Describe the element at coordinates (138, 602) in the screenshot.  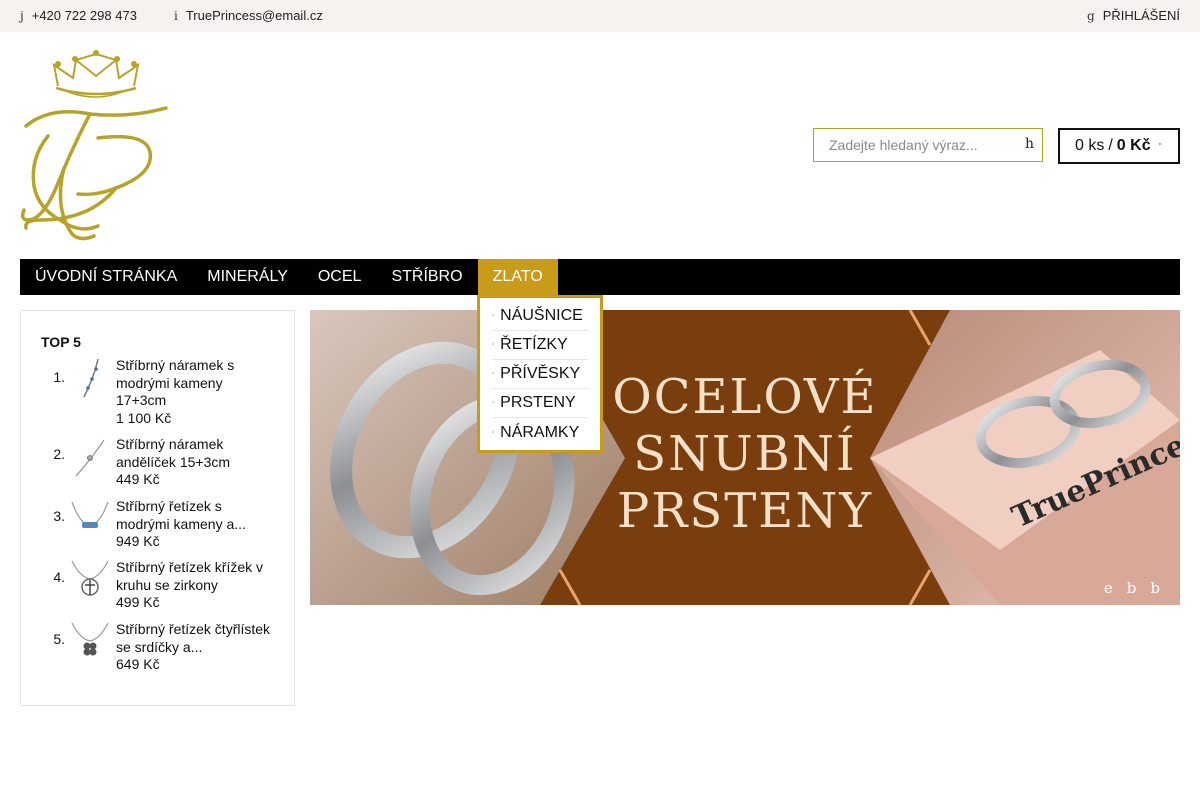
I see `item-price: 499 Kč` at that location.